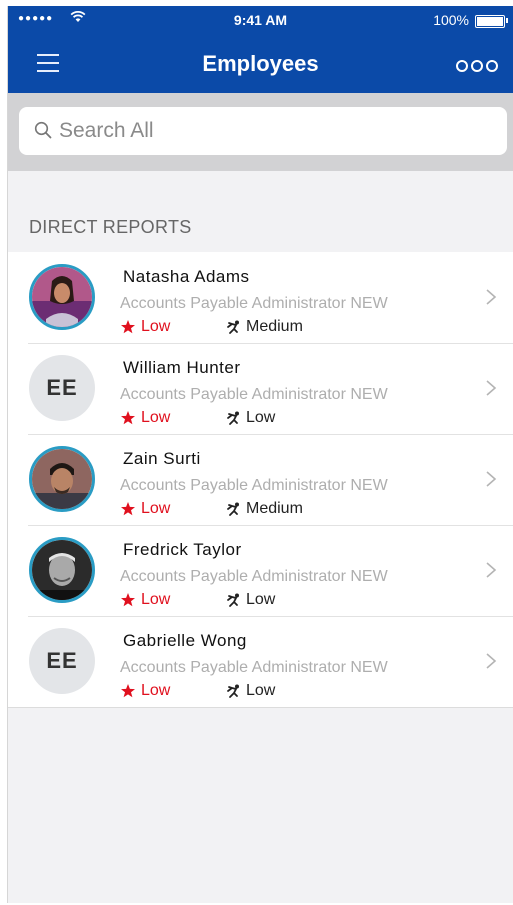 The width and height of the screenshot is (513, 905). Describe the element at coordinates (260, 20) in the screenshot. I see `status-bar: ●●●●● 9:41 AM 100%` at that location.